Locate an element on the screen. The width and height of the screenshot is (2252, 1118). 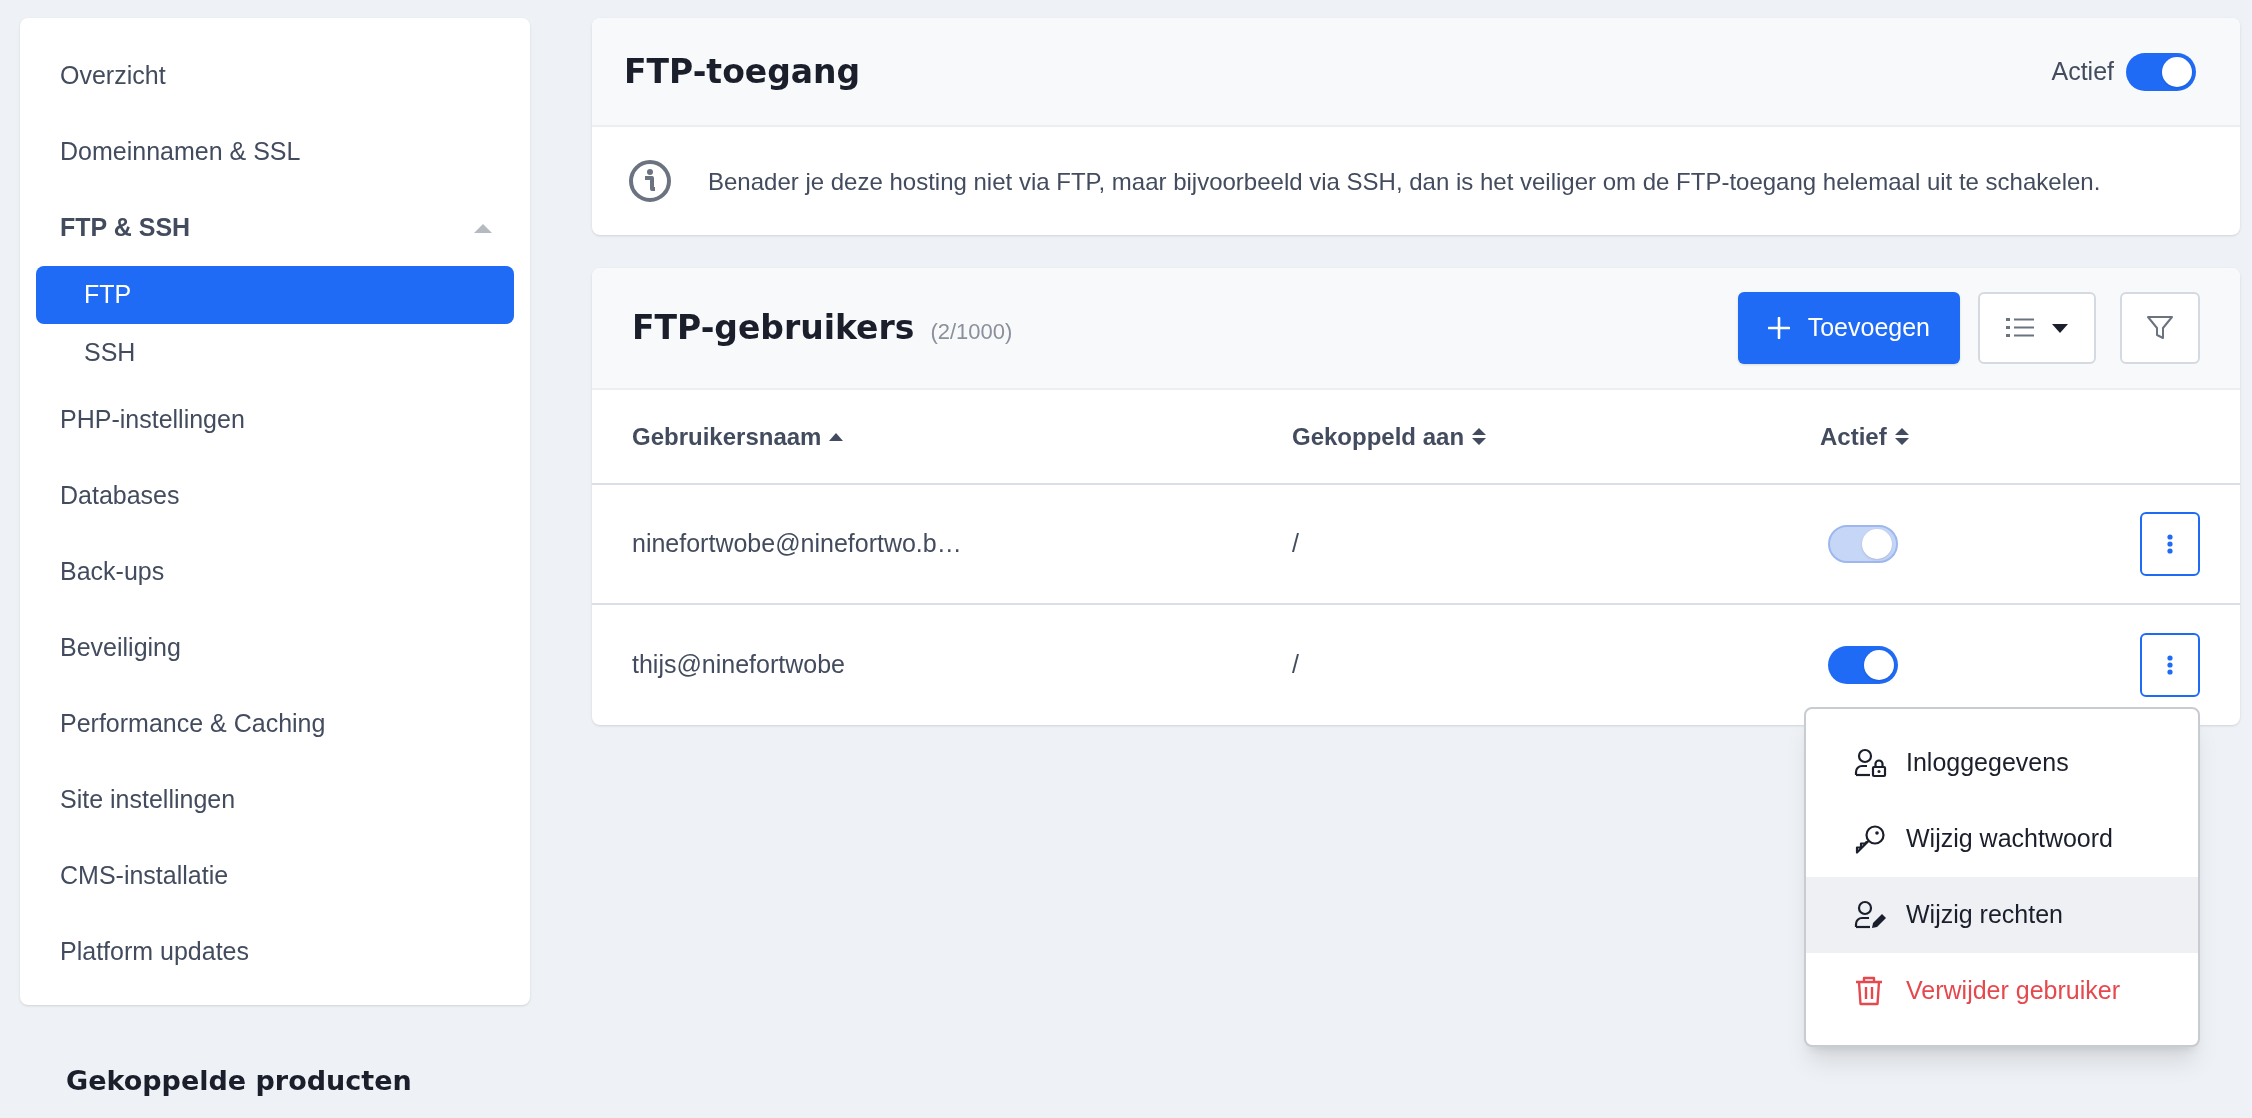
table-cell-text: thijs@ninefortwobe is located at coordinates (739, 665).